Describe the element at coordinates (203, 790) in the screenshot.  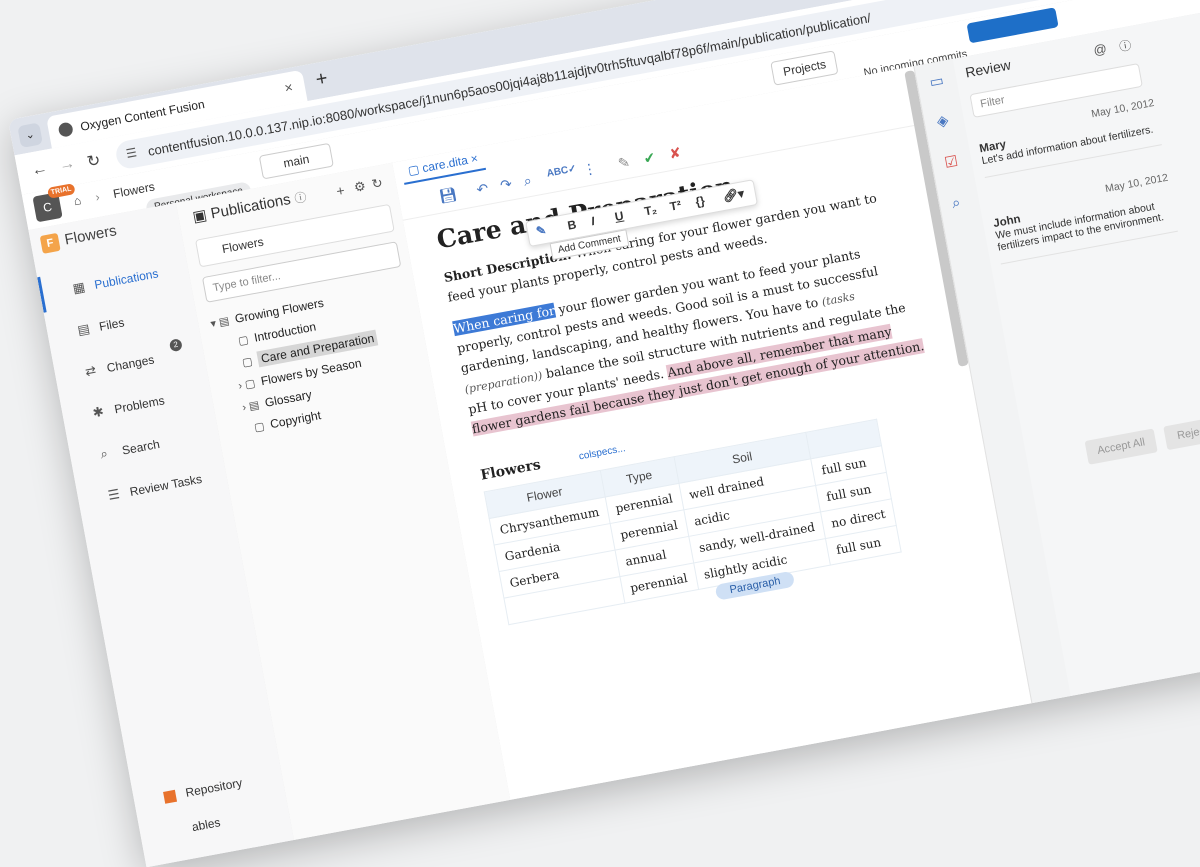
I see `sidebar-item-repository: Repository` at that location.